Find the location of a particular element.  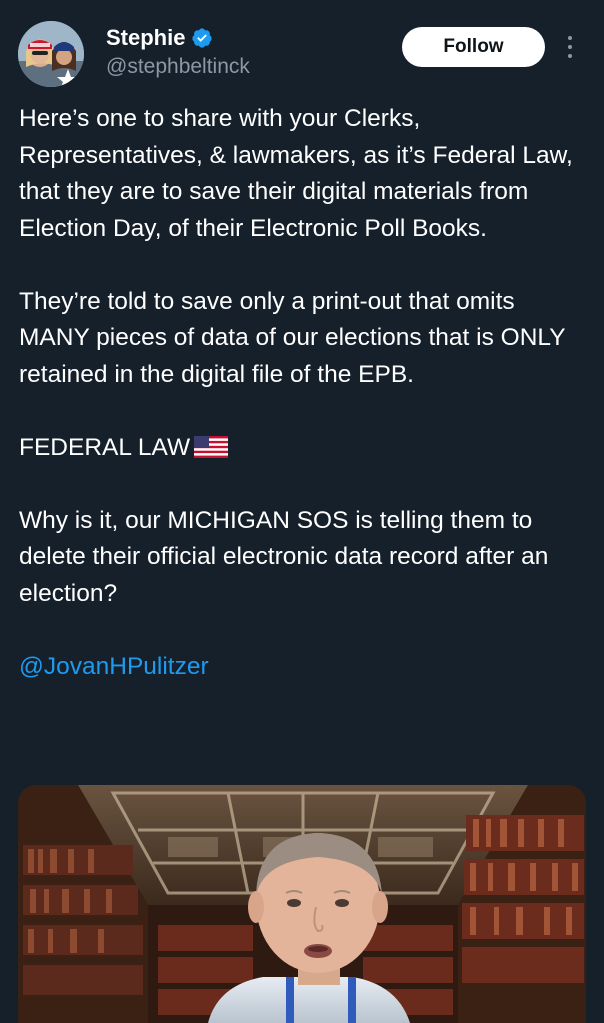

avatar-image is located at coordinates (51, 54).